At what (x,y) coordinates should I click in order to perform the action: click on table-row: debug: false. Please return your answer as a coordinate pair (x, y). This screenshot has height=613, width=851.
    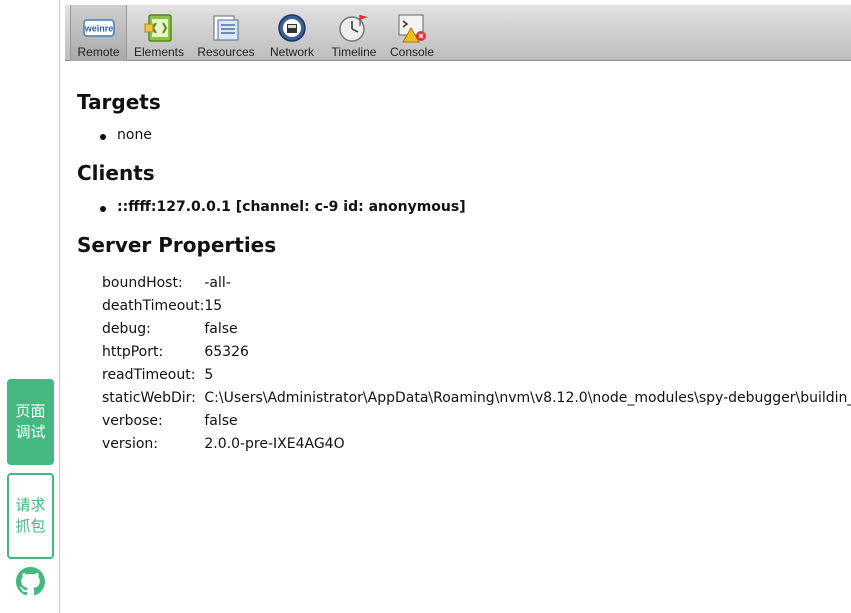
    Looking at the image, I should click on (476, 328).